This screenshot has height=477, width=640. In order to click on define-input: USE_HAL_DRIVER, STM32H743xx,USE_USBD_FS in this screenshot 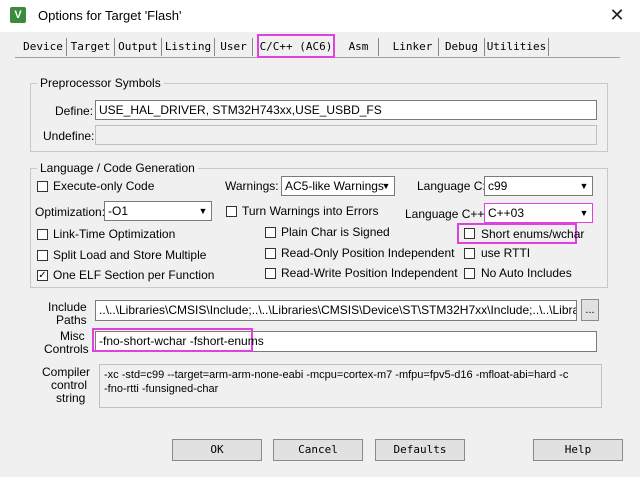, I will do `click(346, 110)`.